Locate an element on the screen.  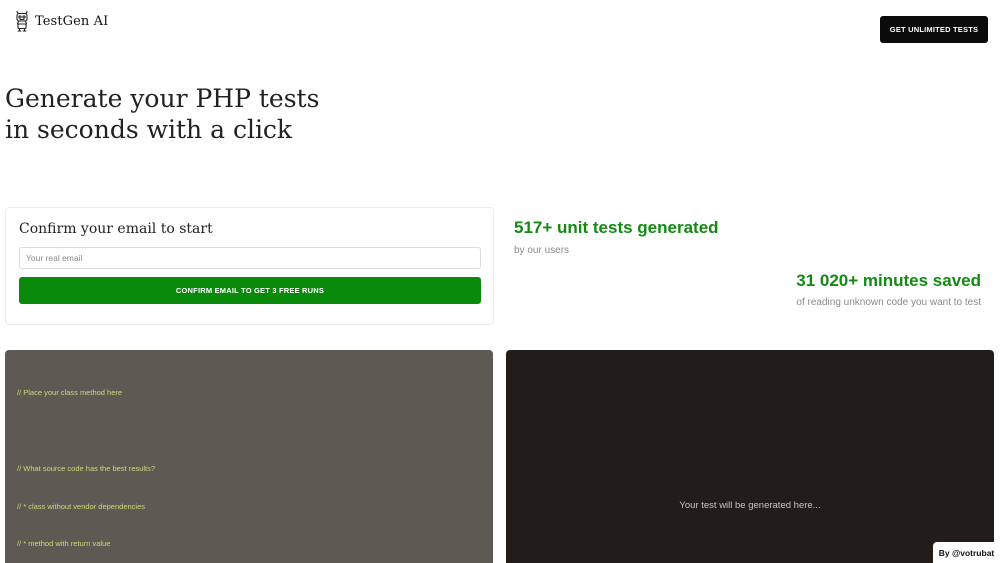
tests-generated-label: by our users is located at coordinates (542, 250).